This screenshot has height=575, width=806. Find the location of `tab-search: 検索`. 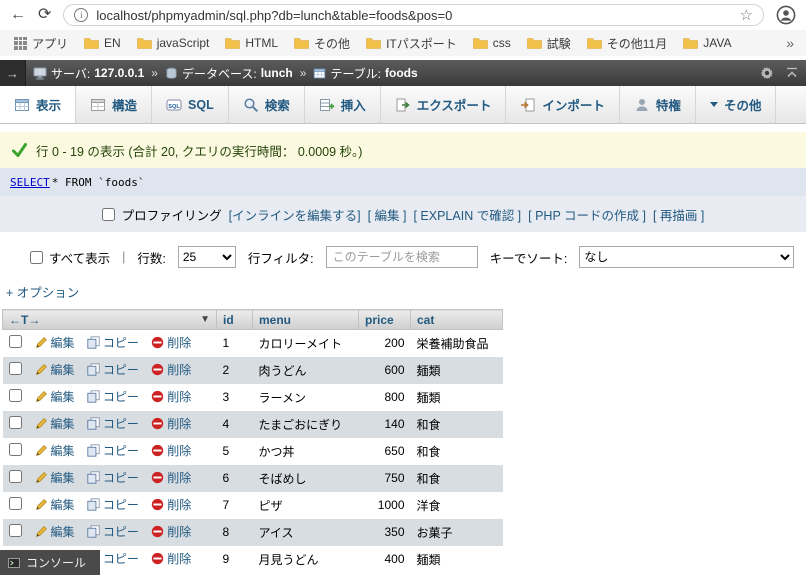

tab-search: 検索 is located at coordinates (267, 104).